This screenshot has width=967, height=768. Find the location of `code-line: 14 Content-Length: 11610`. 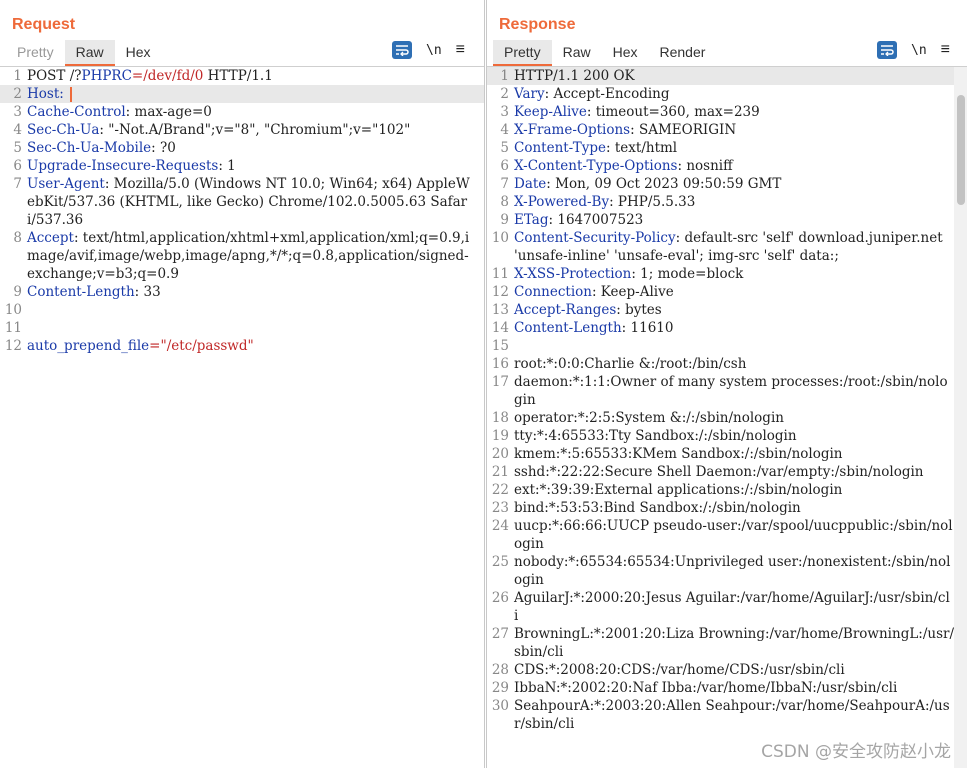

code-line: 14 Content-Length: 11610 is located at coordinates (727, 328).